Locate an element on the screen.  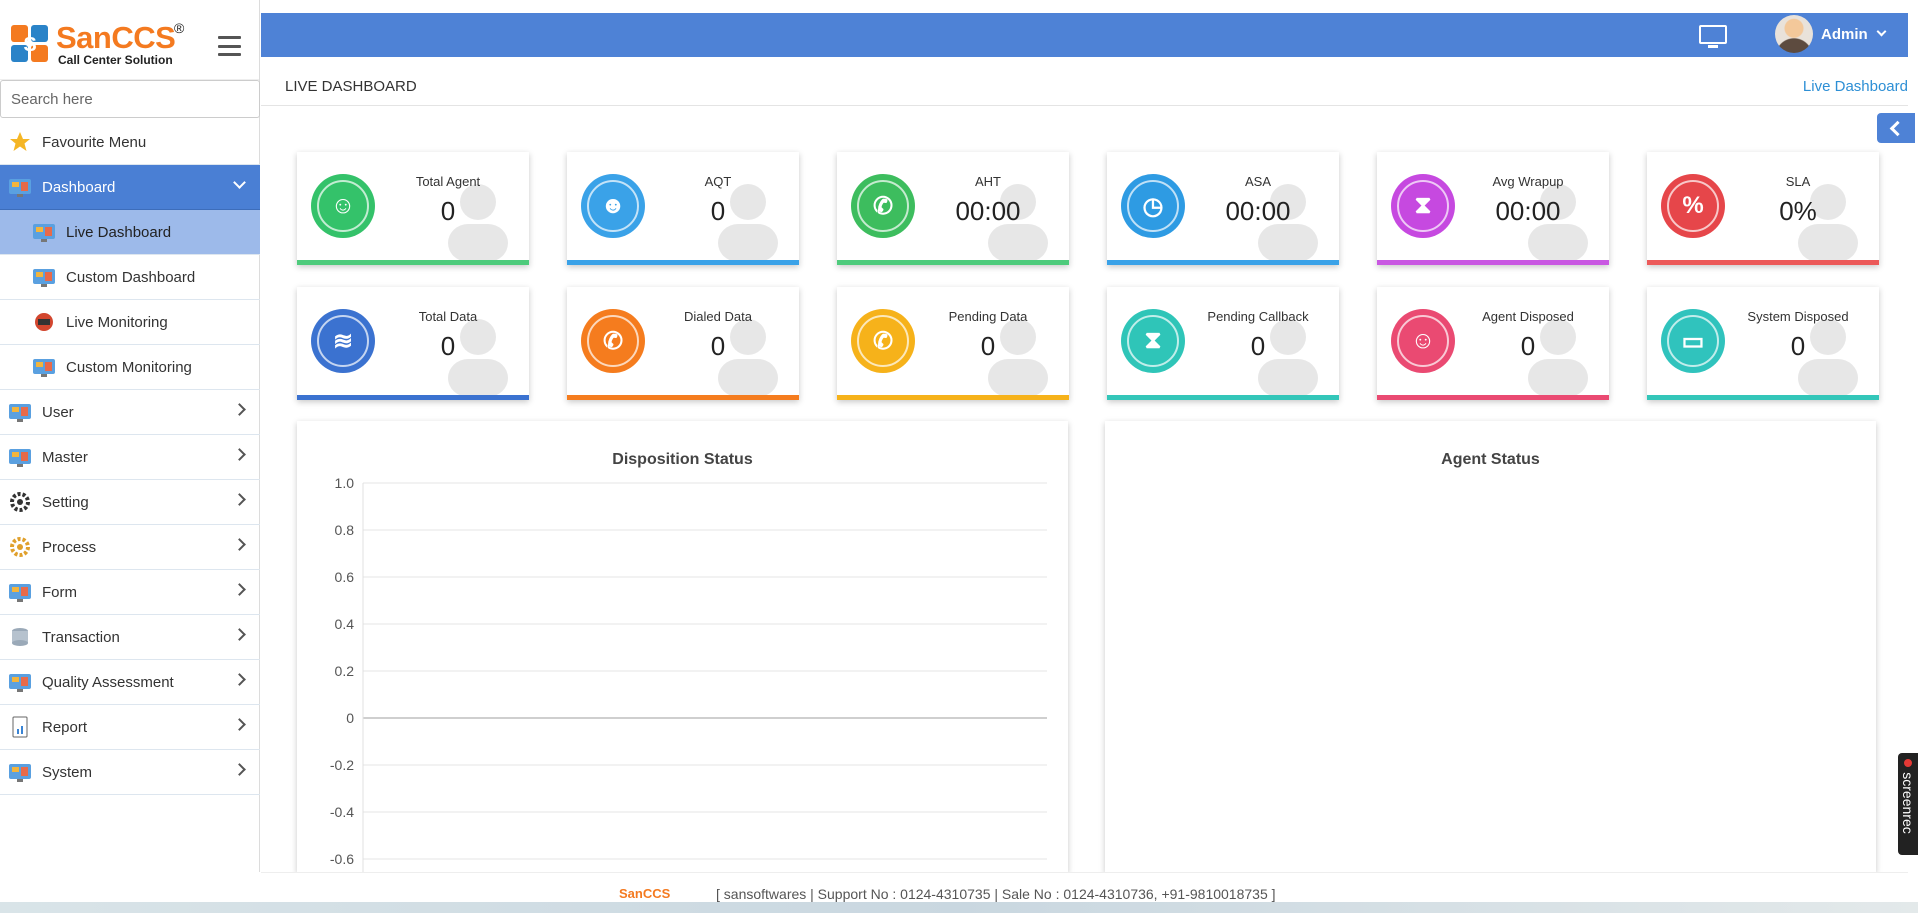
y-tick-label: 0.4 is located at coordinates (345, 624).